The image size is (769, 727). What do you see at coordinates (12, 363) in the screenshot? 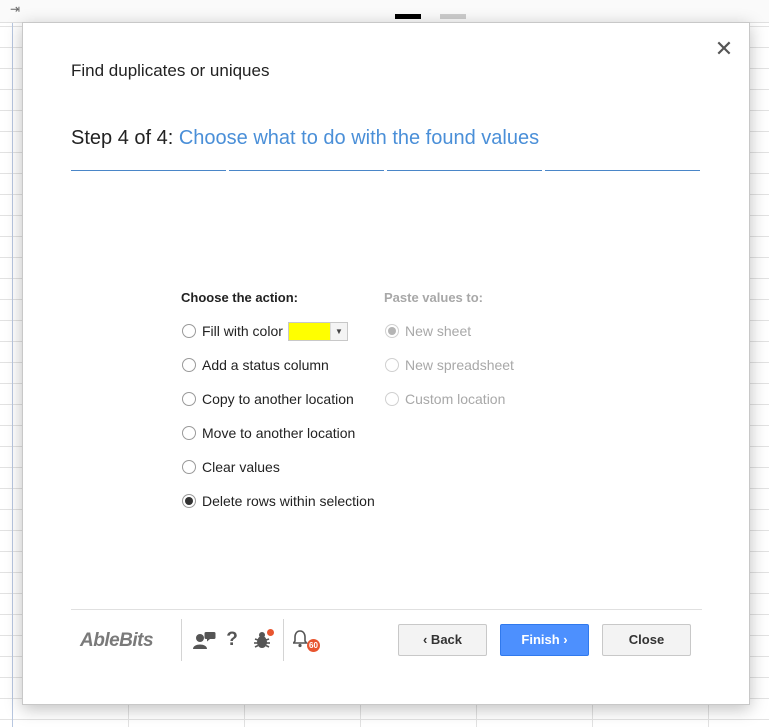
I see `spreadsheet-row-border` at bounding box center [12, 363].